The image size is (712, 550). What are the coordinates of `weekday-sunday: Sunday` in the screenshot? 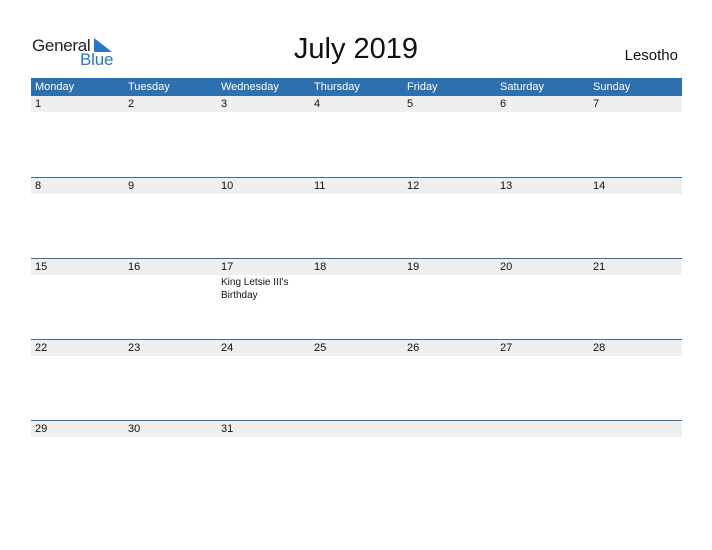 It's located at (612, 87).